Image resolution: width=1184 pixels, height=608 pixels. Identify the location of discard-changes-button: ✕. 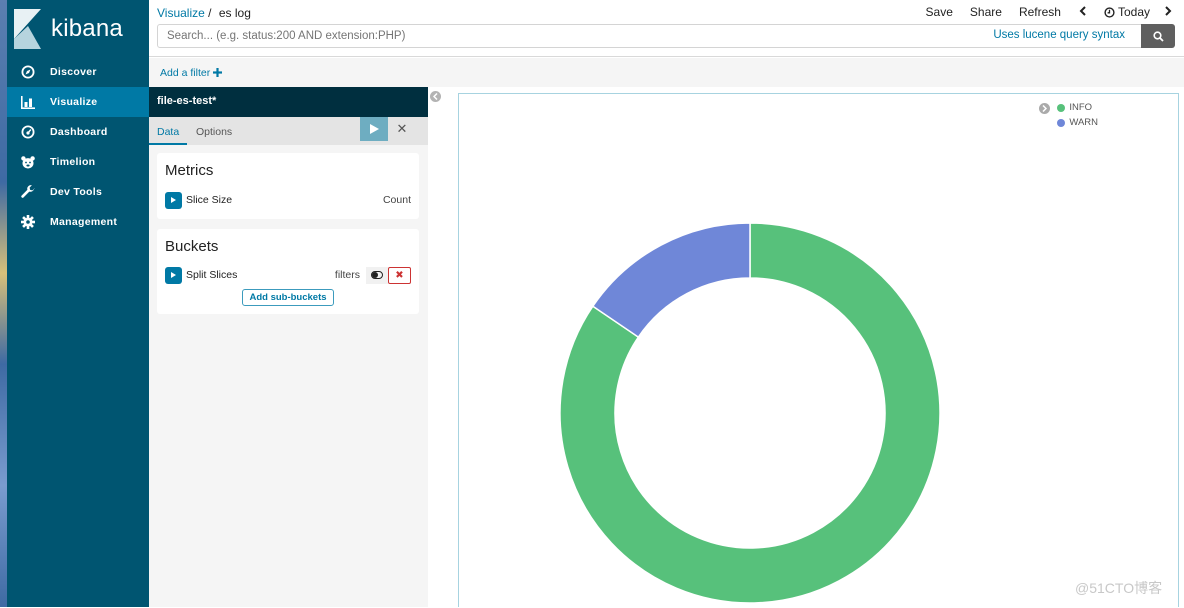
(402, 129).